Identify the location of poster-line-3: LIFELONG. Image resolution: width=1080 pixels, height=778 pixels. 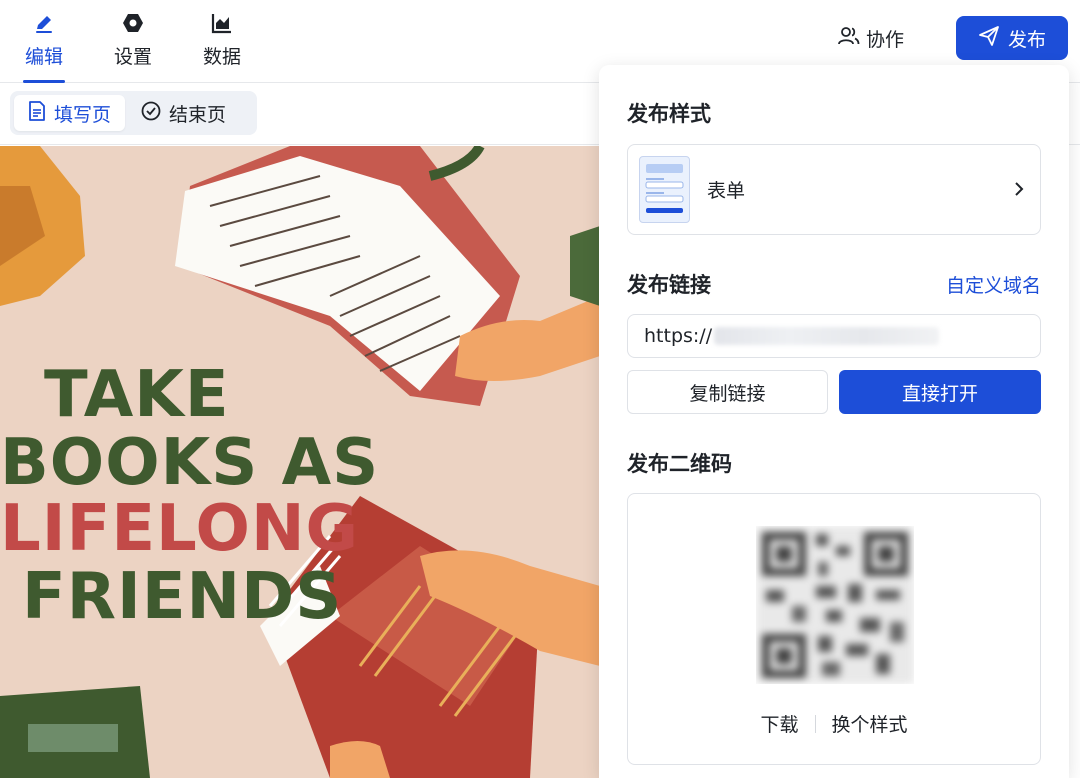
(180, 529).